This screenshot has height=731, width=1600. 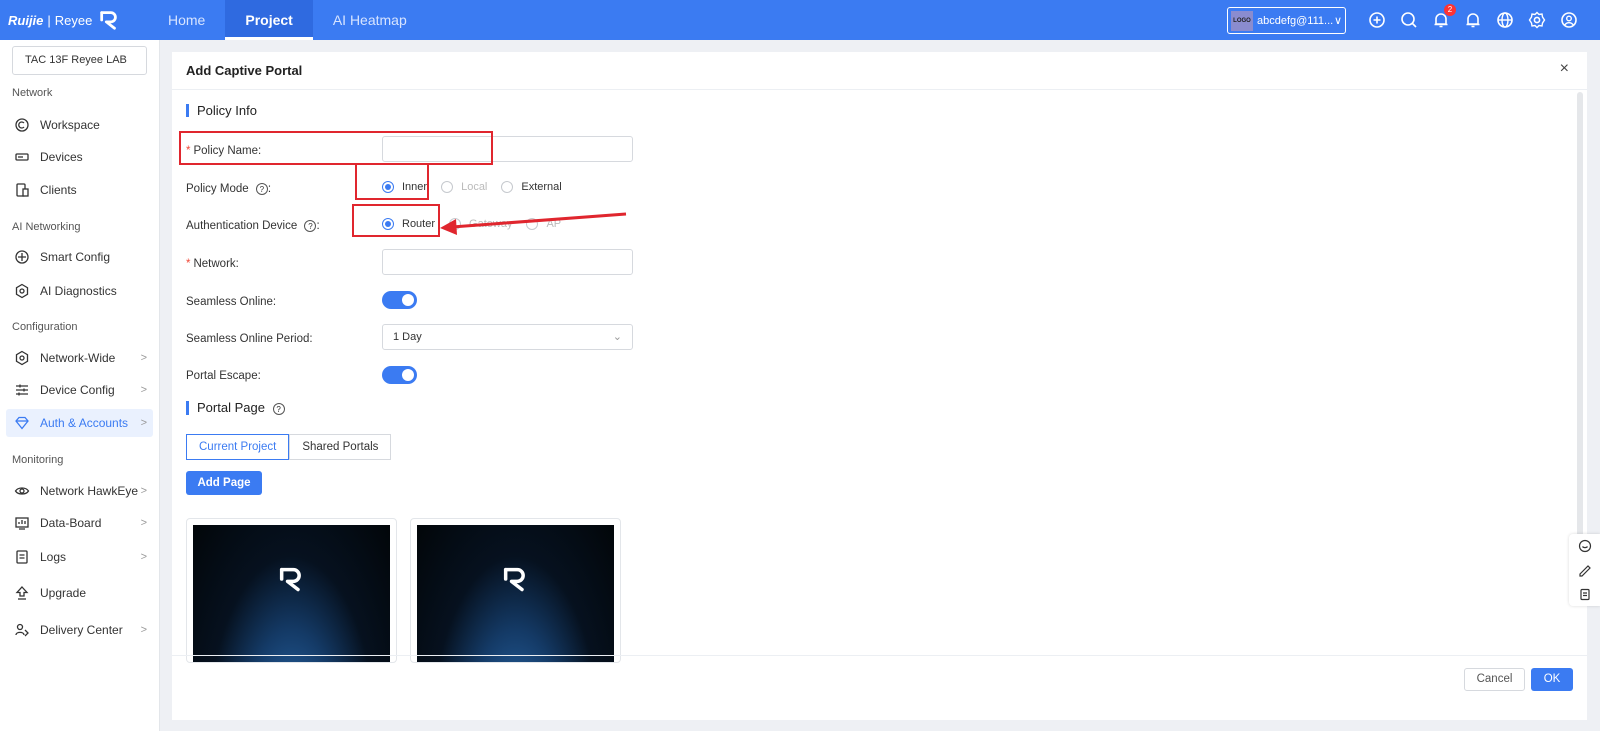 I want to click on sidebar-item-ai-diagnostics: AI Diagnostics, so click(x=79, y=291).